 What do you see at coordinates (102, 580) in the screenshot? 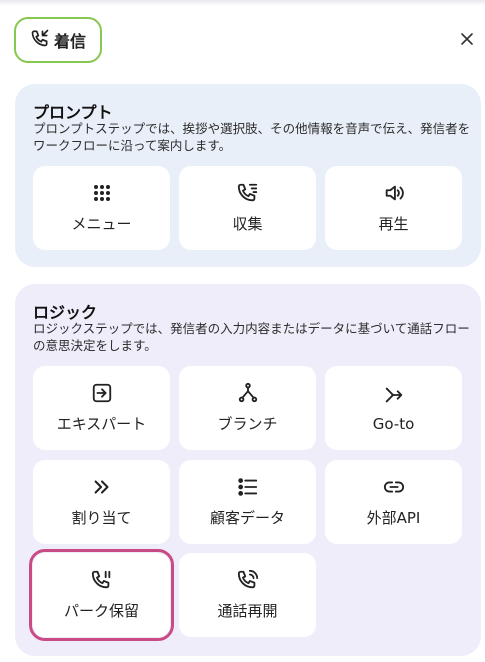
I see `phone-hold-icon` at bounding box center [102, 580].